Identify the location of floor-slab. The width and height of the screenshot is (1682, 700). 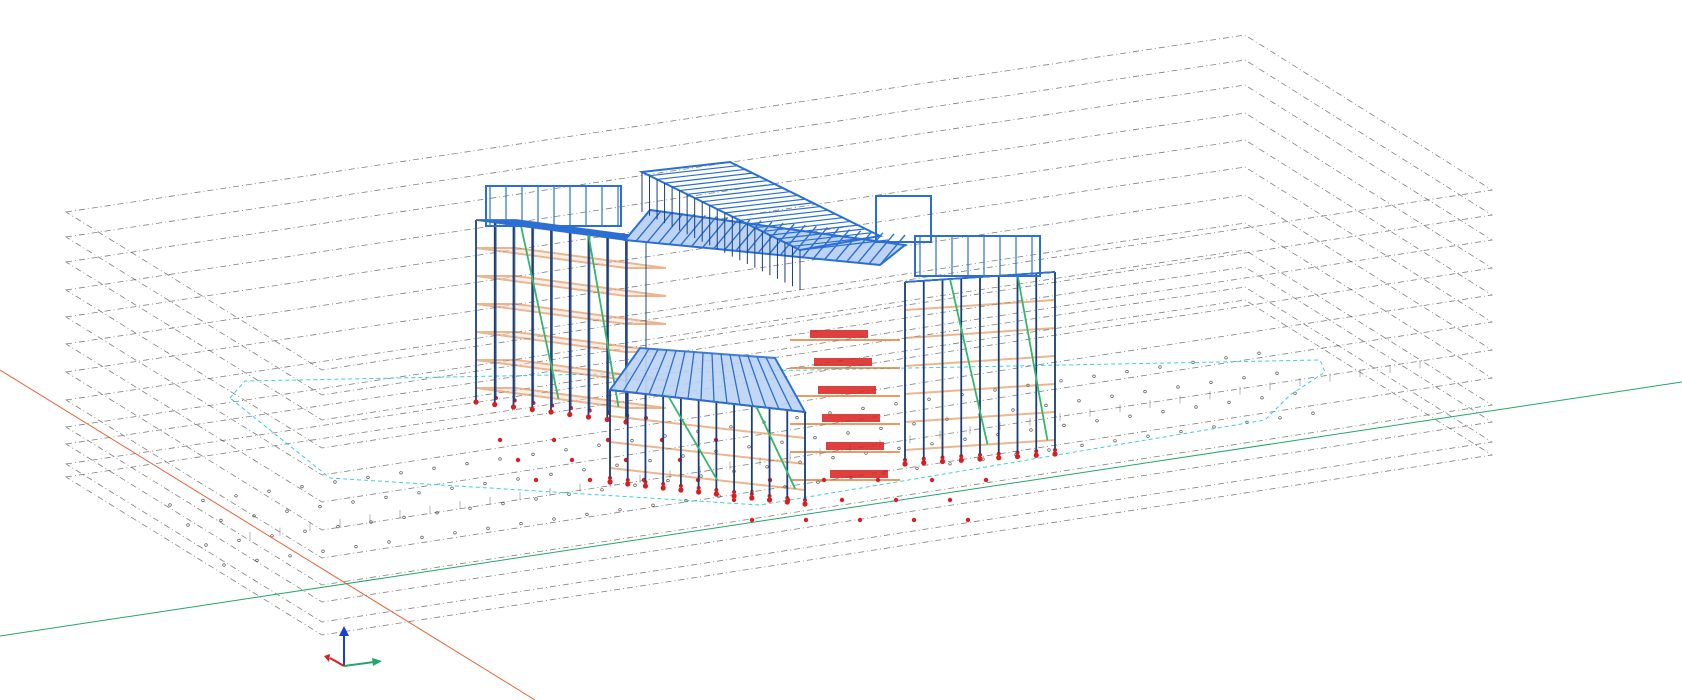
(707, 453).